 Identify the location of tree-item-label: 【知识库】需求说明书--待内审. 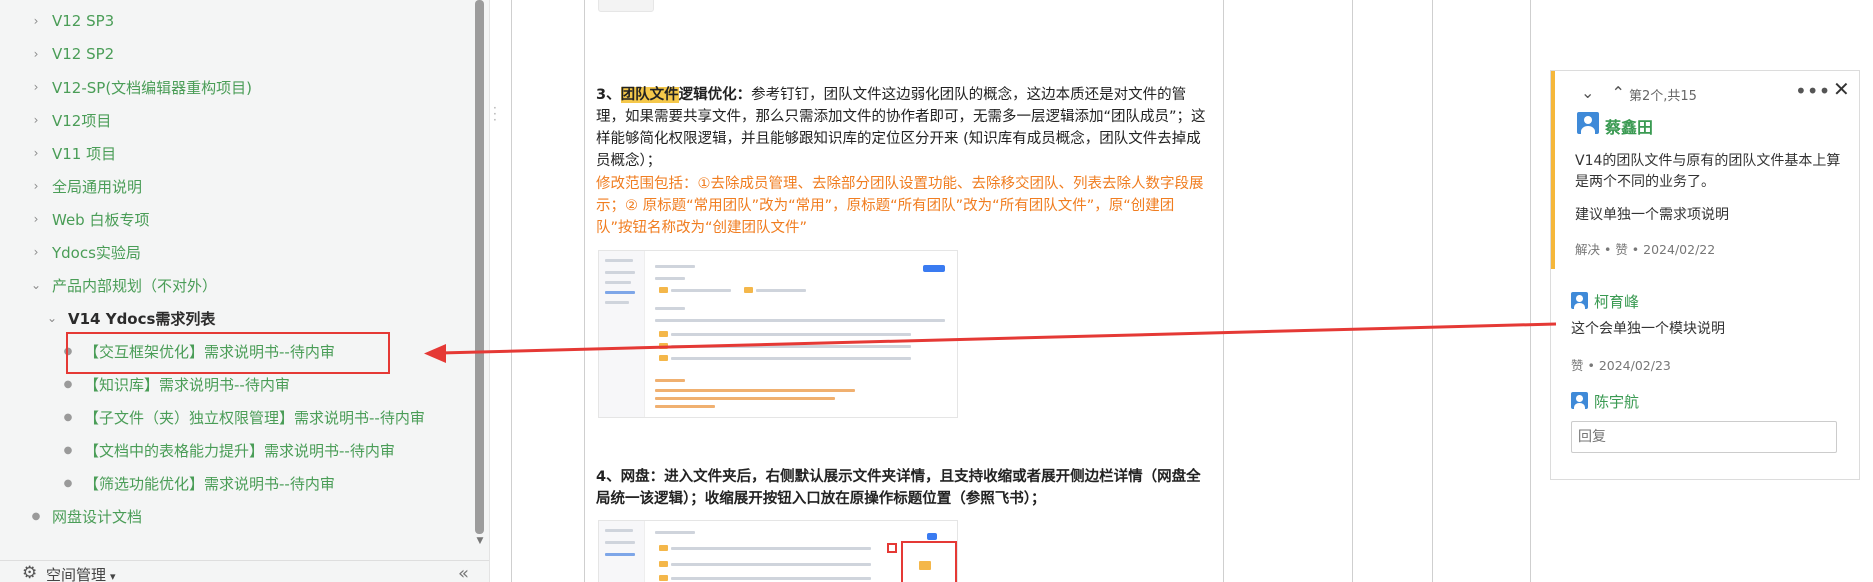
(187, 384).